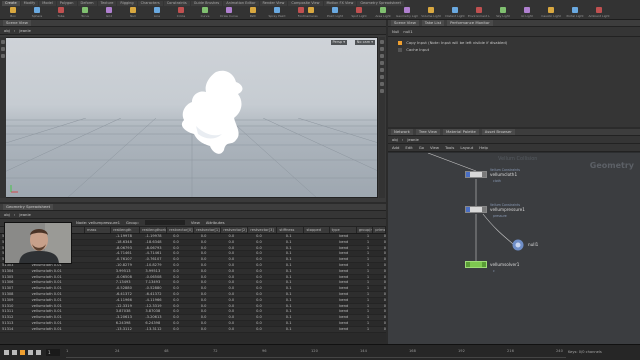  Describe the element at coordinates (400, 50) in the screenshot. I see `cache-input-checkbox` at that location.